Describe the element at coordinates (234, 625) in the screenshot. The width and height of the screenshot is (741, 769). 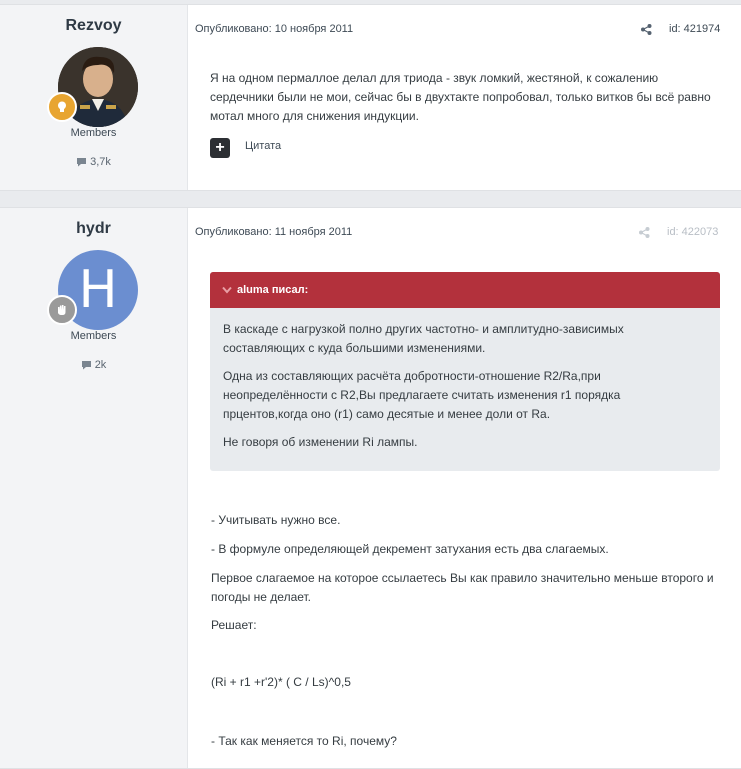
I see `reply-paragraph: Решает:` at that location.